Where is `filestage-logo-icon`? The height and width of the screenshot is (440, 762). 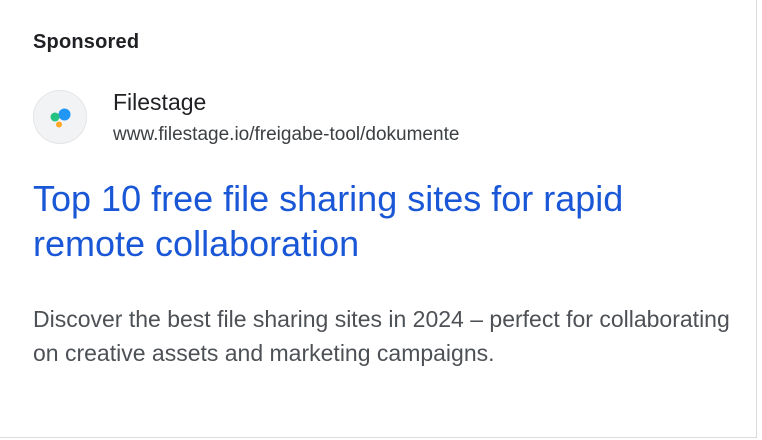
filestage-logo-icon is located at coordinates (60, 118).